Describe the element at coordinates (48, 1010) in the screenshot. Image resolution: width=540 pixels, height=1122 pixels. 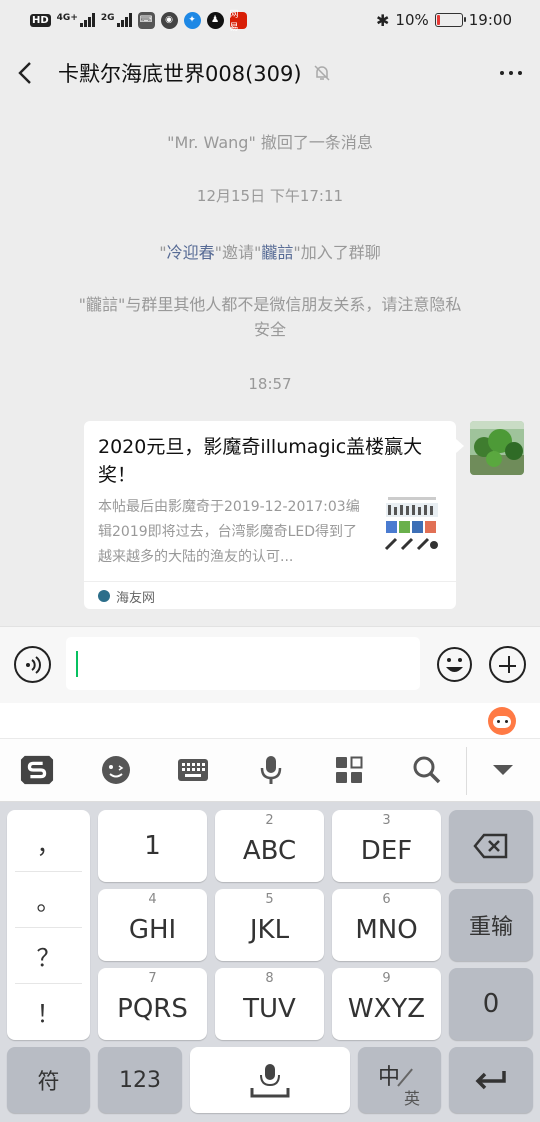
I see `key-exclaim: ！` at that location.